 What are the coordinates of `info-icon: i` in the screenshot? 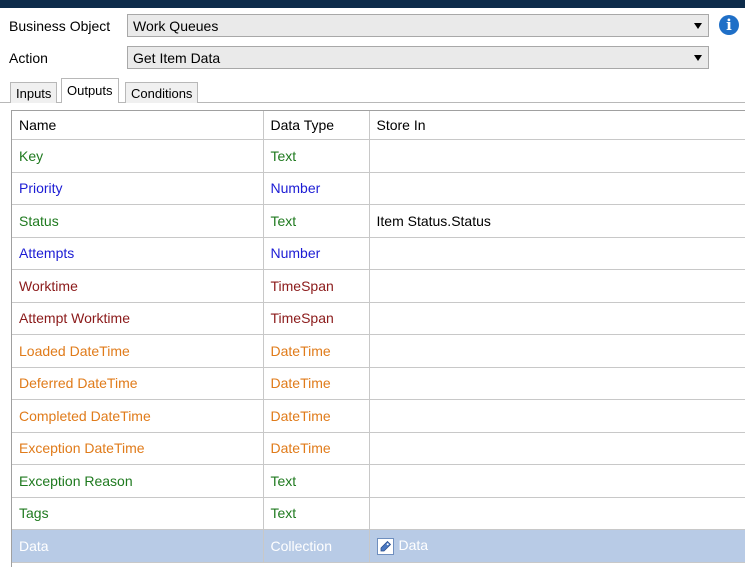 It's located at (729, 25).